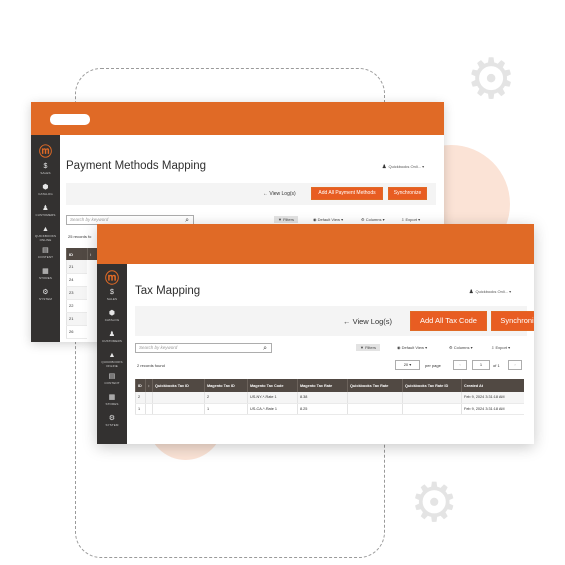 This screenshot has height=565, width=565. Describe the element at coordinates (45, 152) in the screenshot. I see `magento-logo-icon: ⓜ` at that location.